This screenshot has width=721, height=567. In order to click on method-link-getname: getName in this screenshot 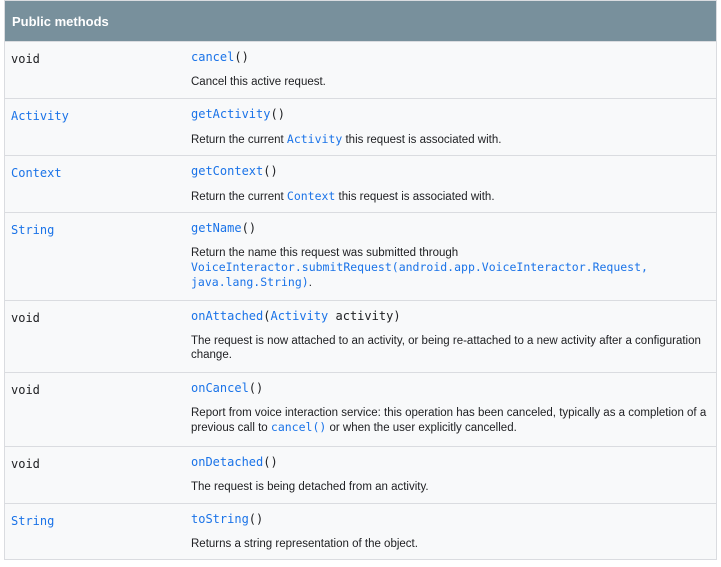, I will do `click(216, 228)`.